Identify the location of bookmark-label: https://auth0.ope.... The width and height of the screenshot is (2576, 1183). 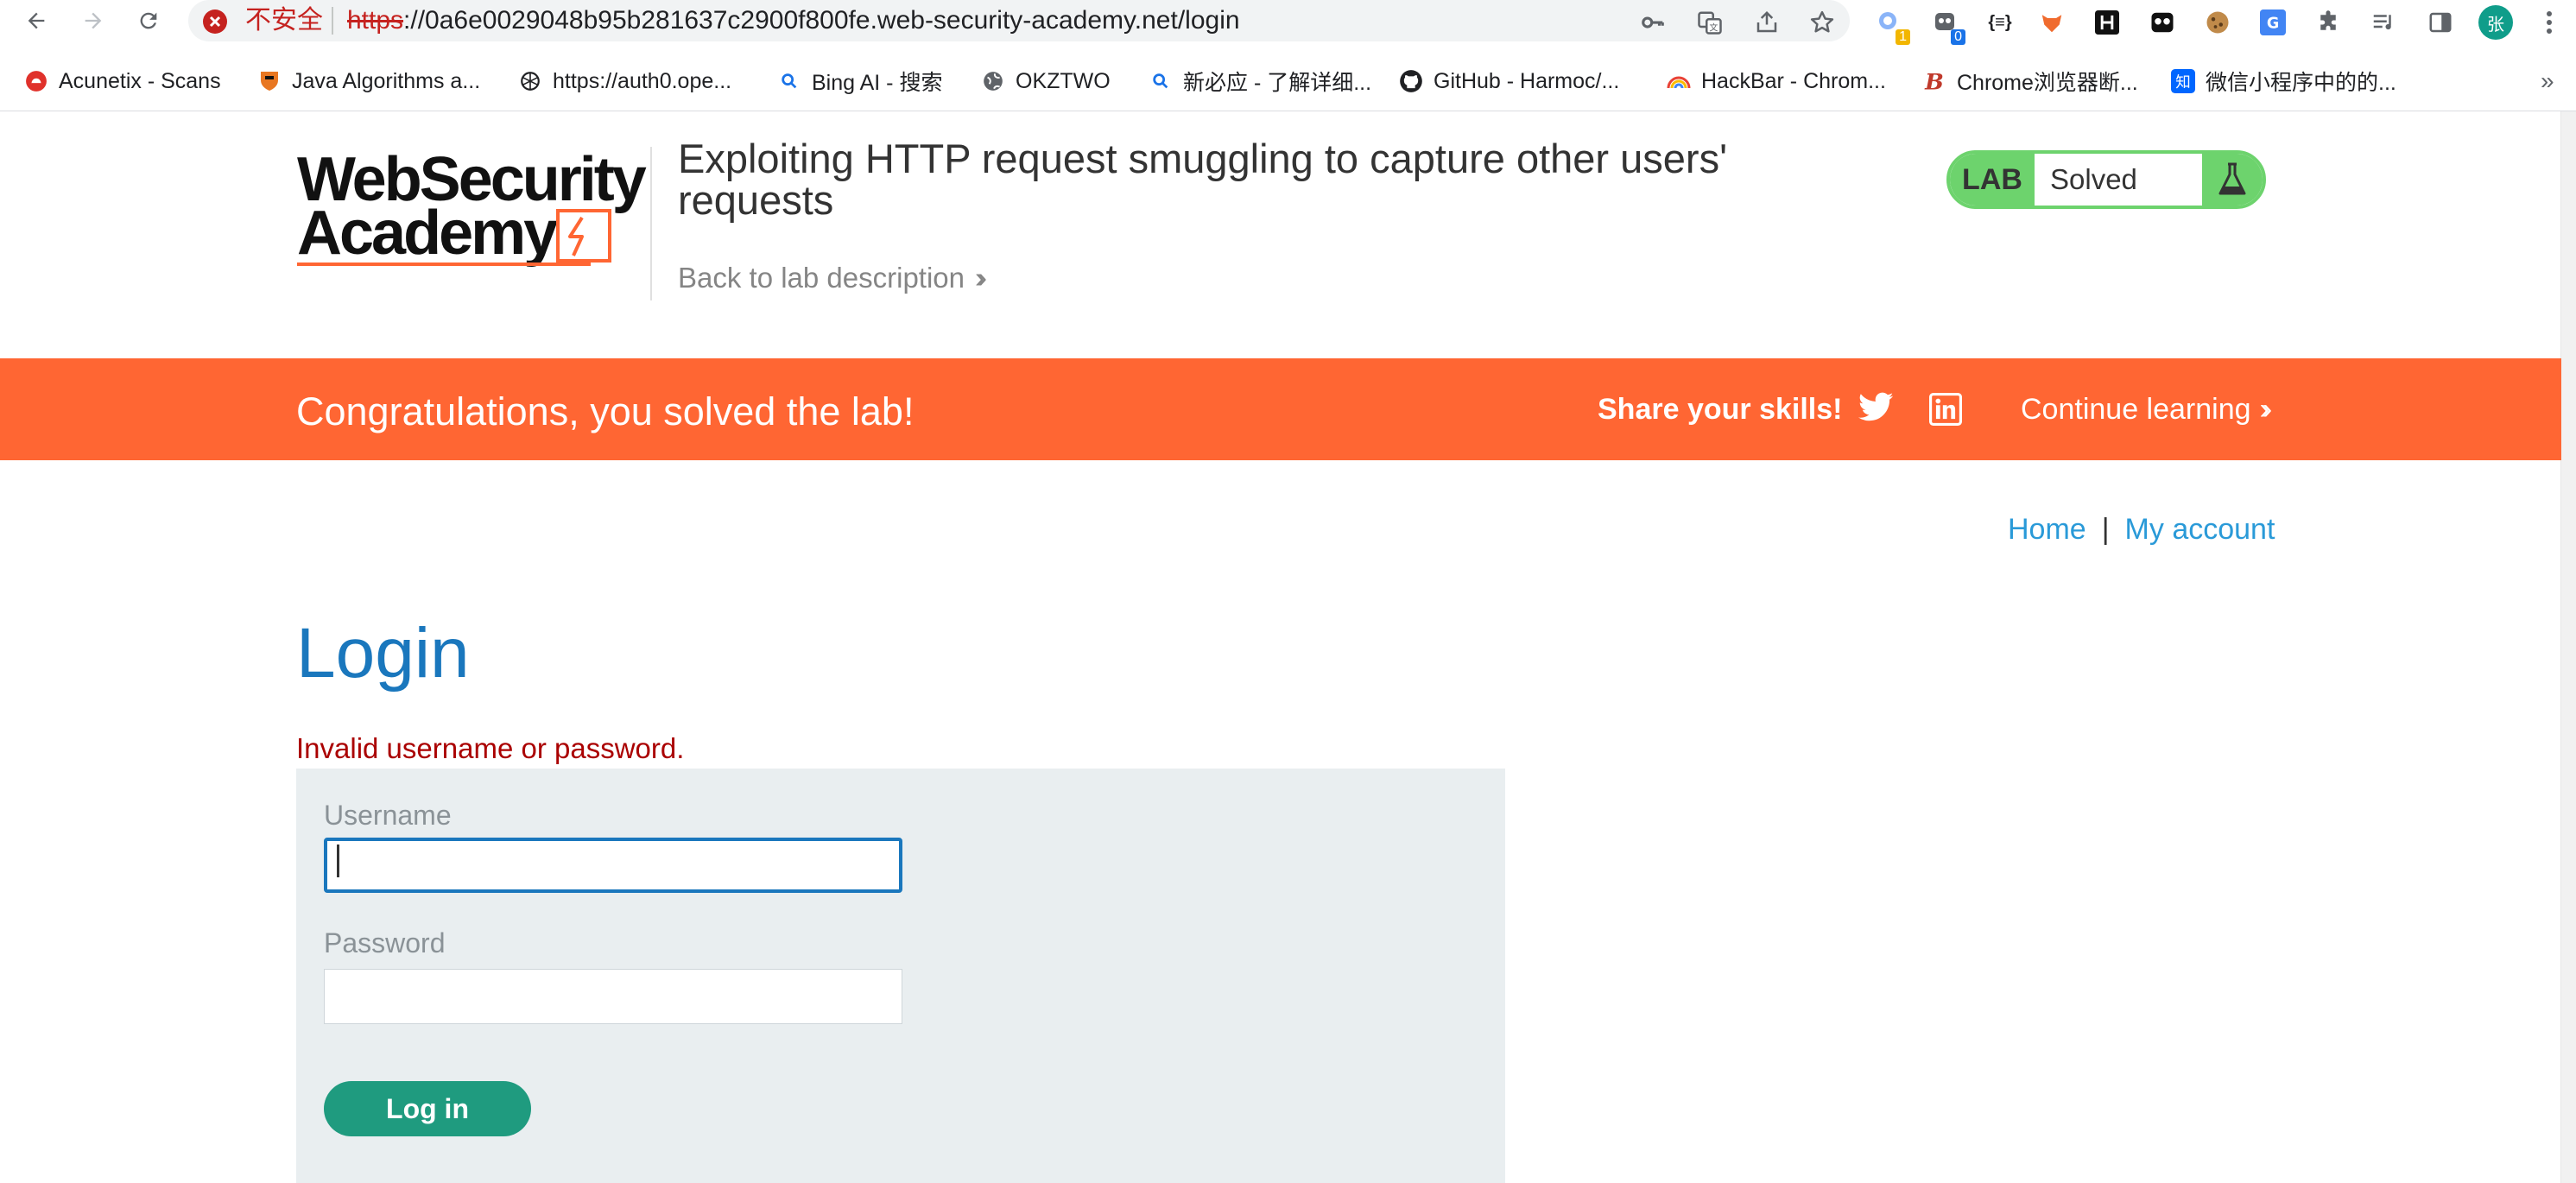
(642, 80).